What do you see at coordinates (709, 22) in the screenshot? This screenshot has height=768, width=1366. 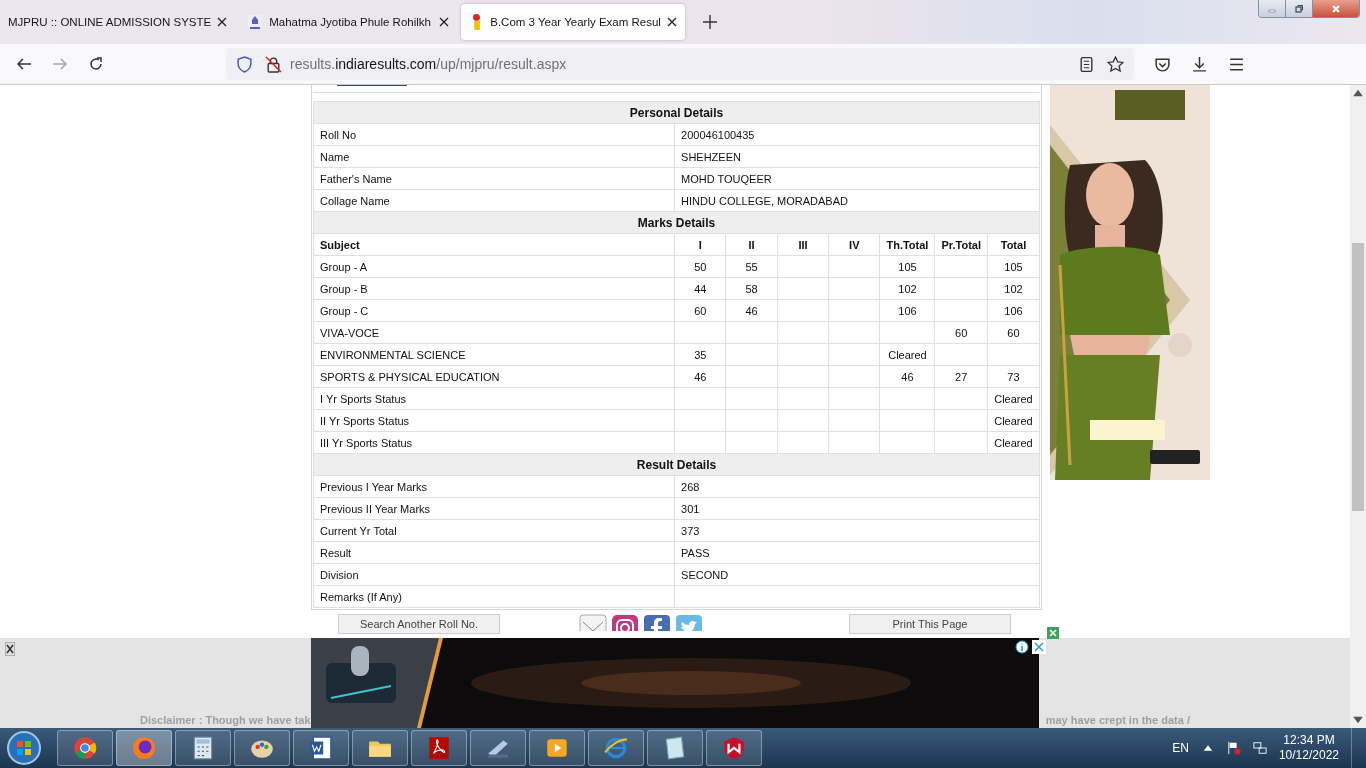 I see `plus-icon` at bounding box center [709, 22].